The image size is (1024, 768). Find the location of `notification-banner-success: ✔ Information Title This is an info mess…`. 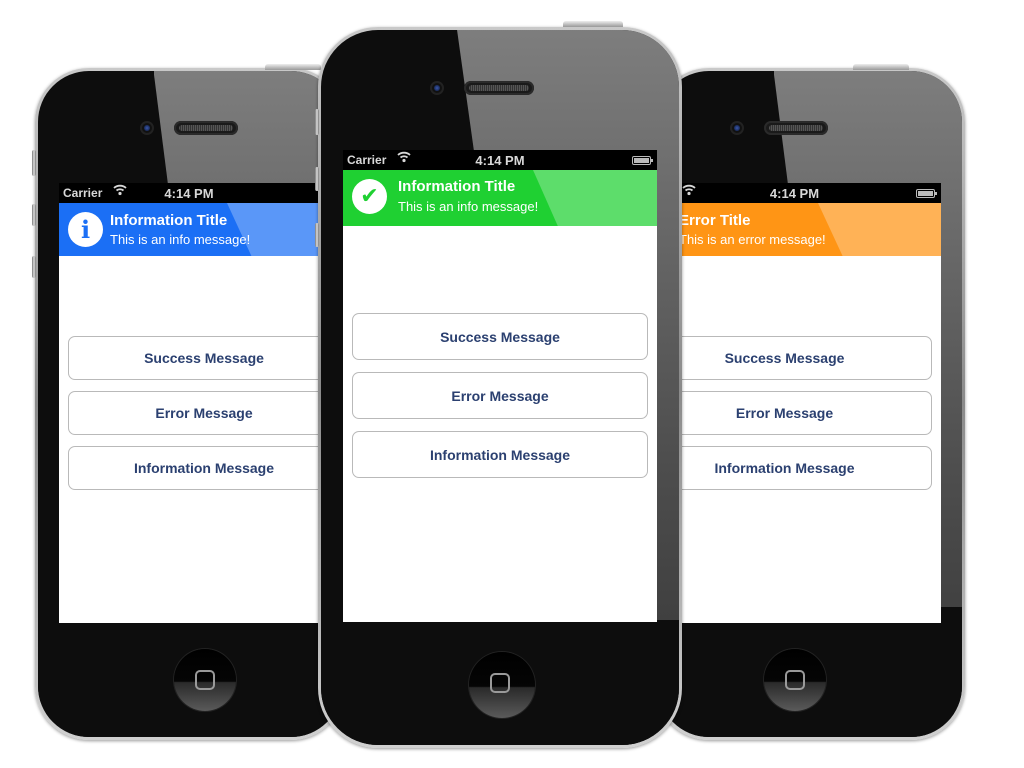

notification-banner-success: ✔ Information Title This is an info mess… is located at coordinates (500, 198).